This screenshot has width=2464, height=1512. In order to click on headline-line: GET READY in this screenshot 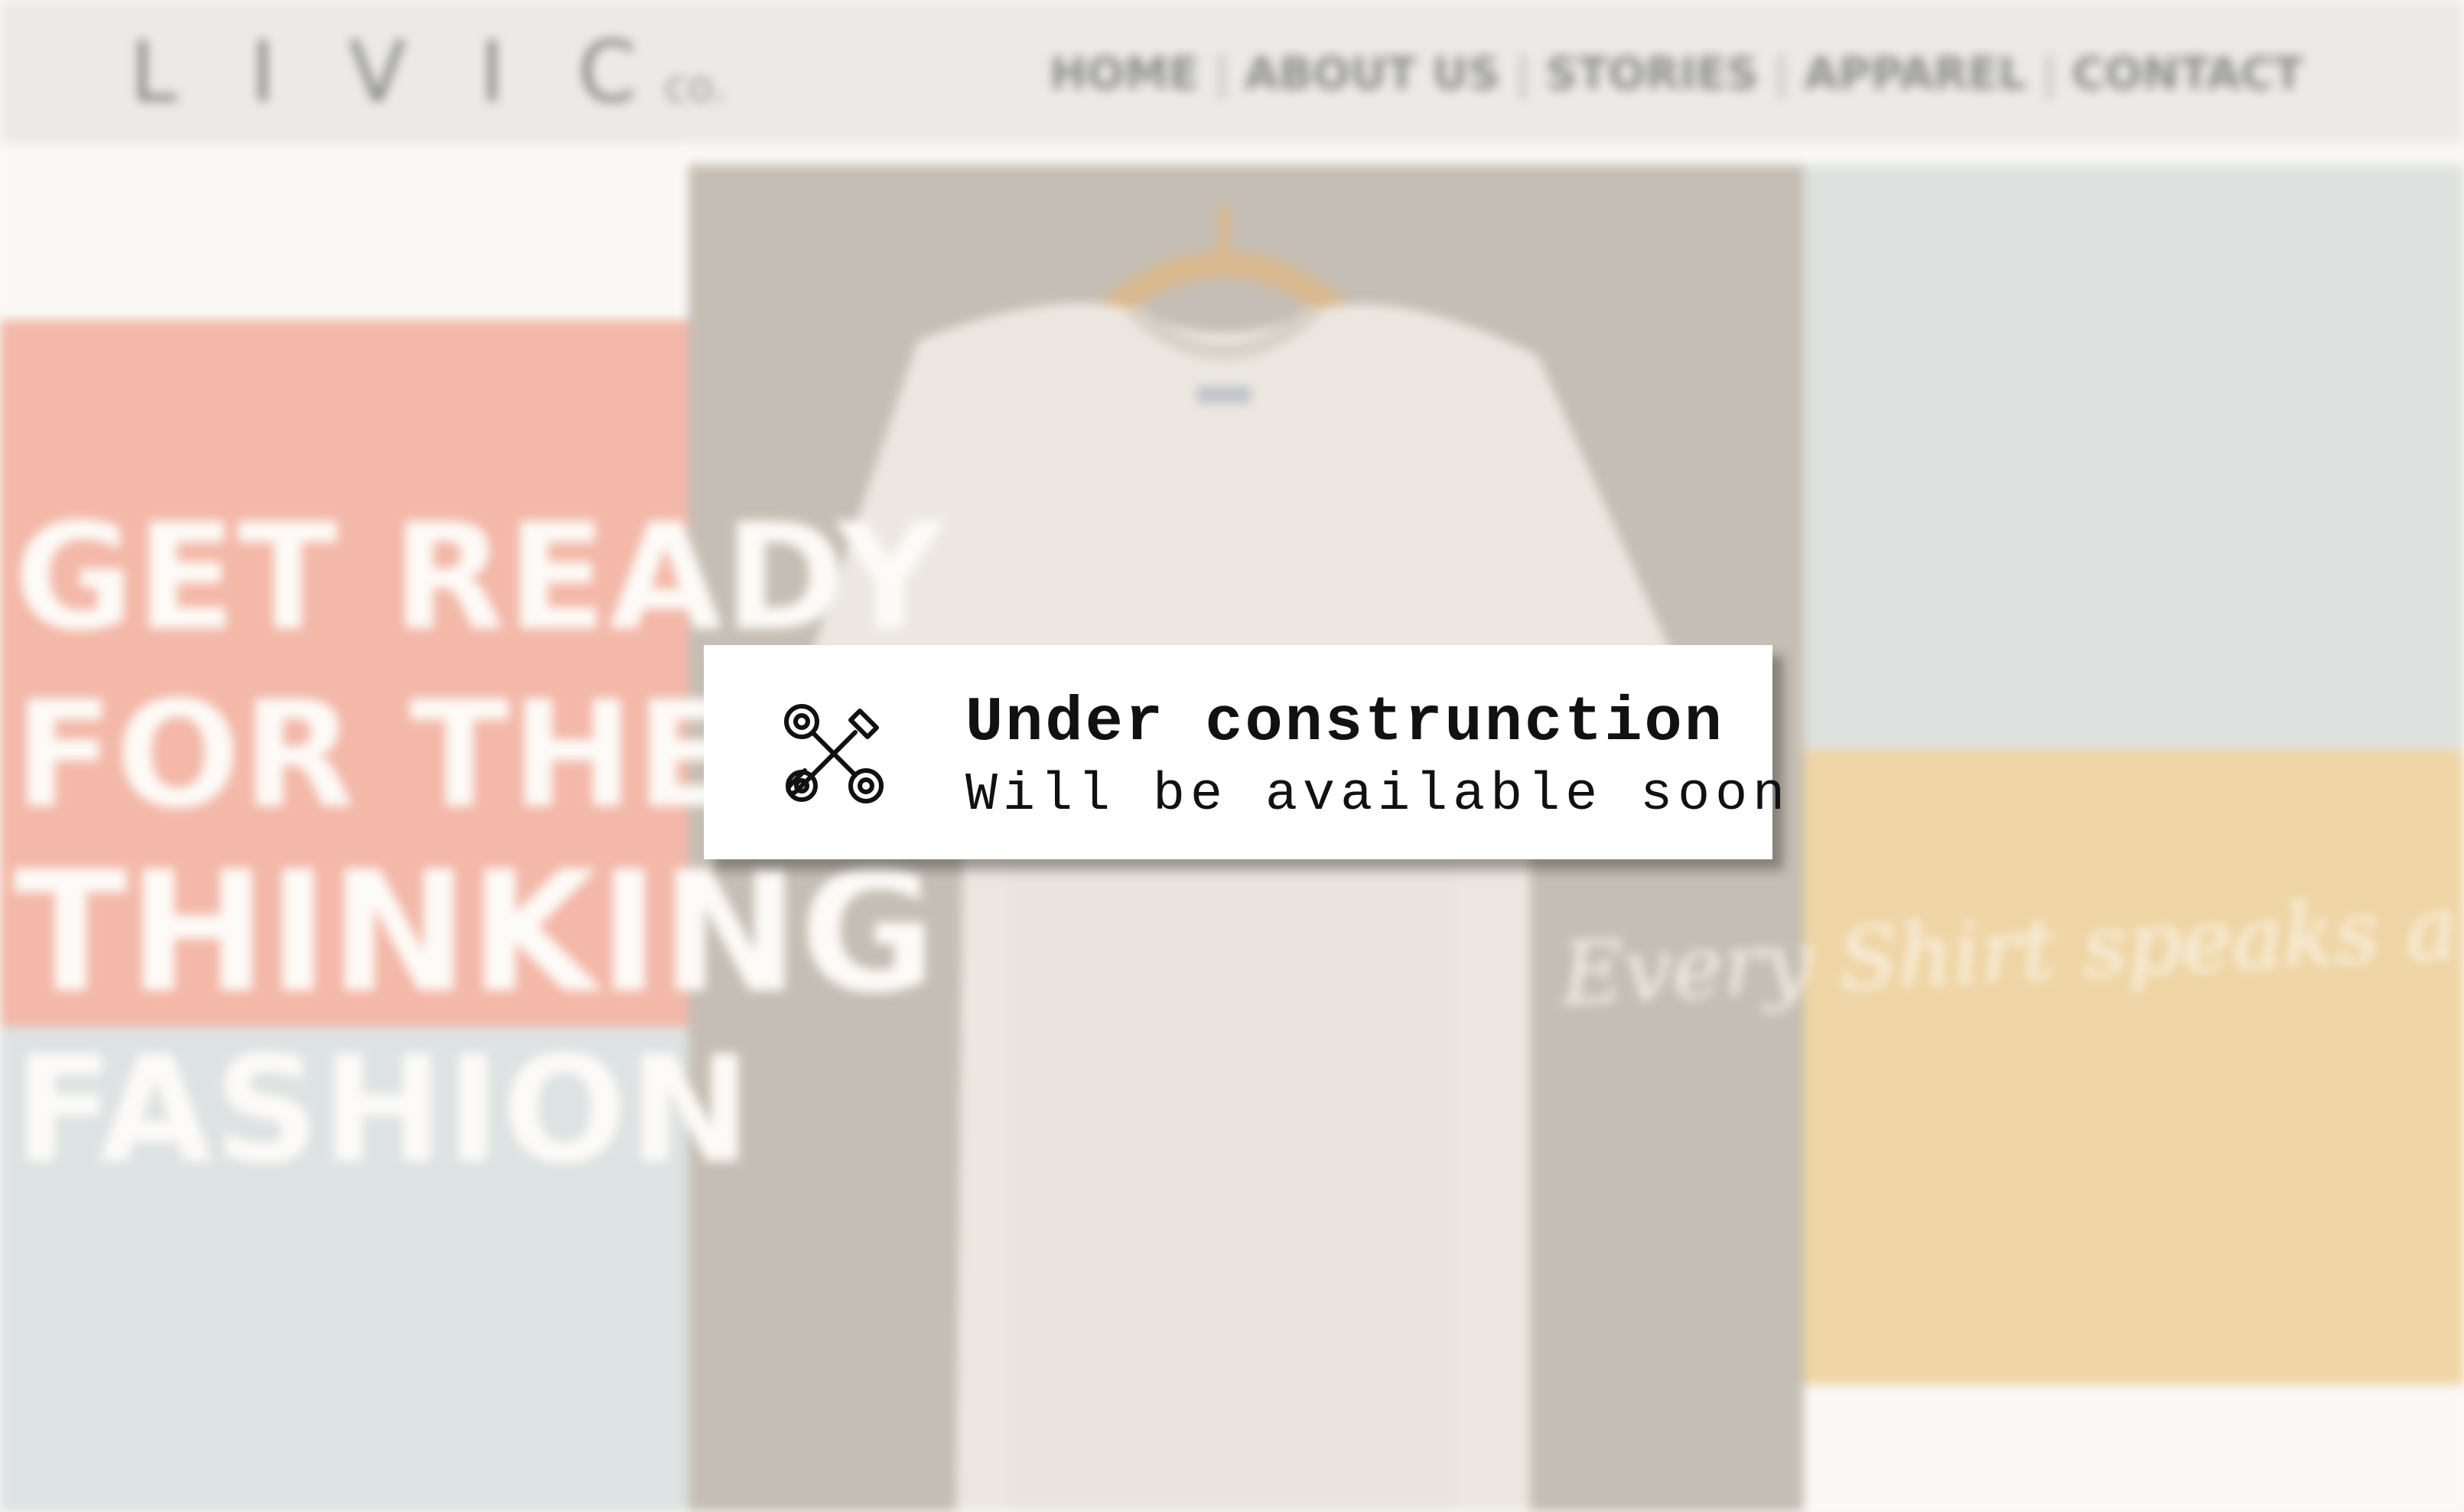, I will do `click(480, 578)`.